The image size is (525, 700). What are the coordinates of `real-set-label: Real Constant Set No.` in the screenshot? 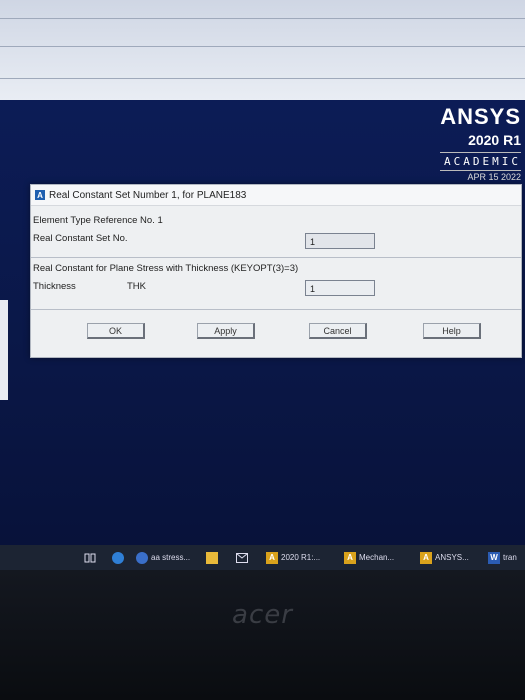 It's located at (80, 238).